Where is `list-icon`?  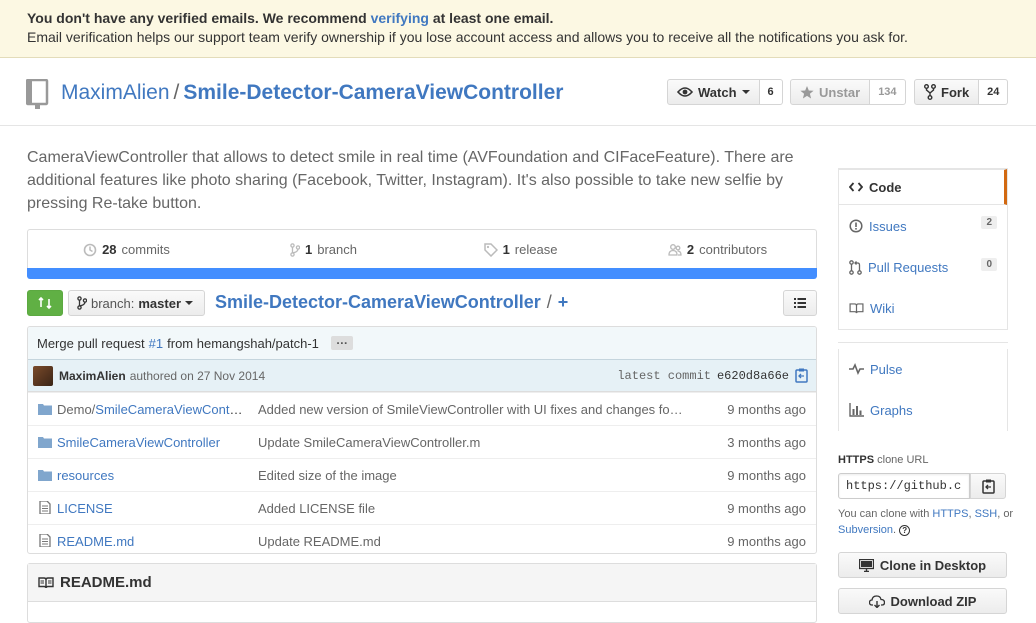 list-icon is located at coordinates (800, 303).